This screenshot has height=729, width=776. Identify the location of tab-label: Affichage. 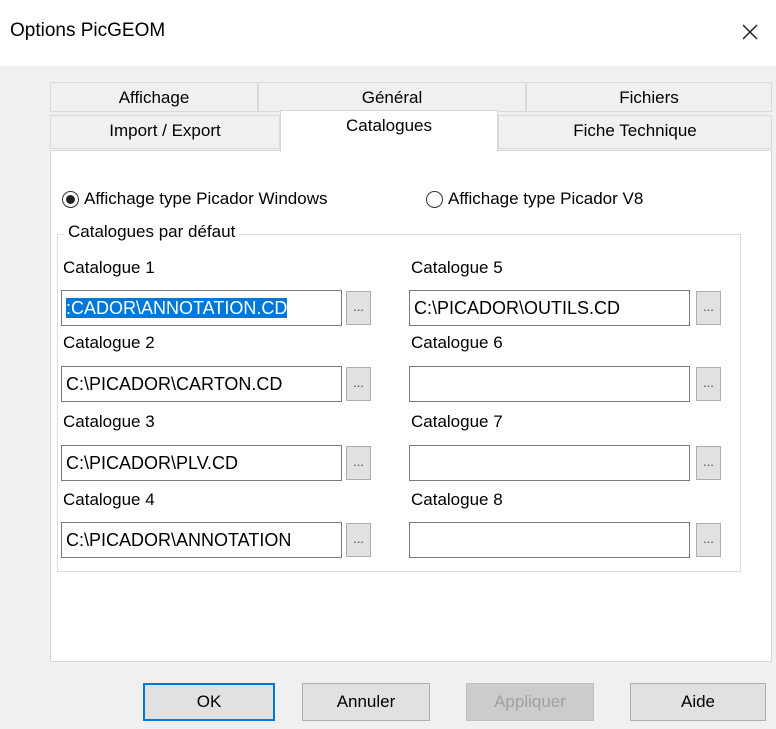
(154, 97).